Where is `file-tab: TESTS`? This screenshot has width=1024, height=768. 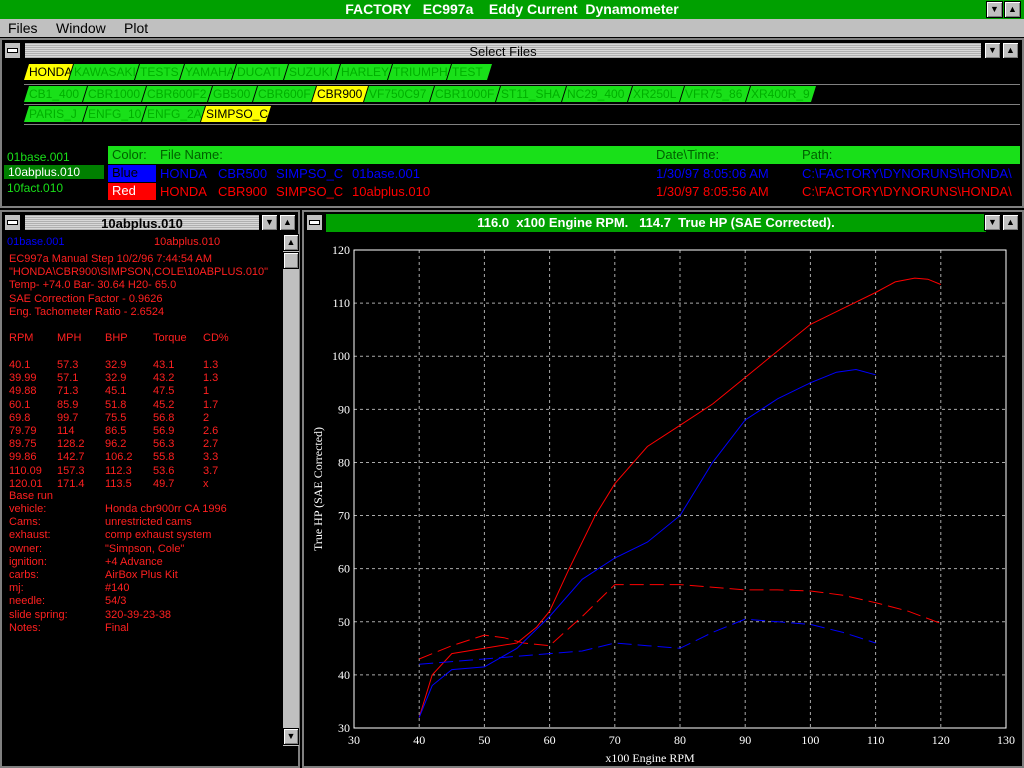
file-tab: TESTS is located at coordinates (159, 72).